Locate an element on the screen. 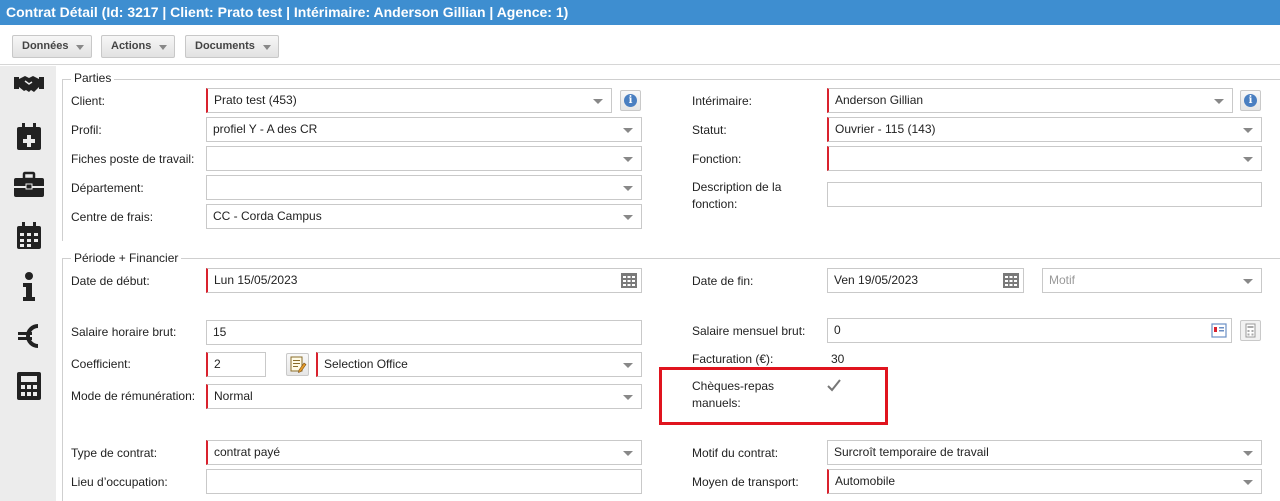  handshake-icon is located at coordinates (29, 85).